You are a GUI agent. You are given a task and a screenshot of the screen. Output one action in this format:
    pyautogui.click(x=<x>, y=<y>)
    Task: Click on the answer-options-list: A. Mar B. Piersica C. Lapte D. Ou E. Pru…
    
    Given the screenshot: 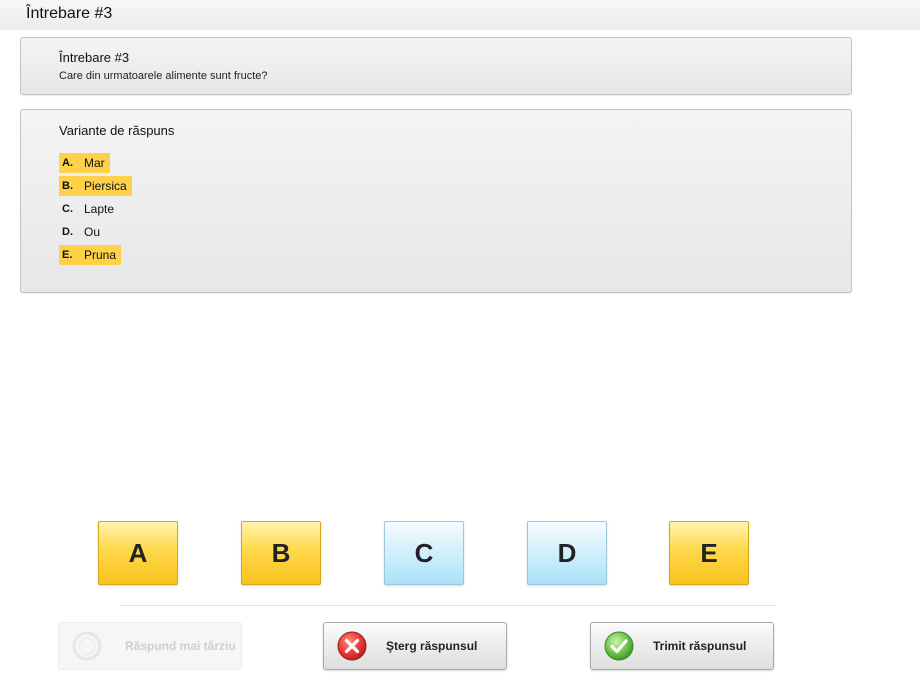 What is the action you would take?
    pyautogui.click(x=95, y=210)
    